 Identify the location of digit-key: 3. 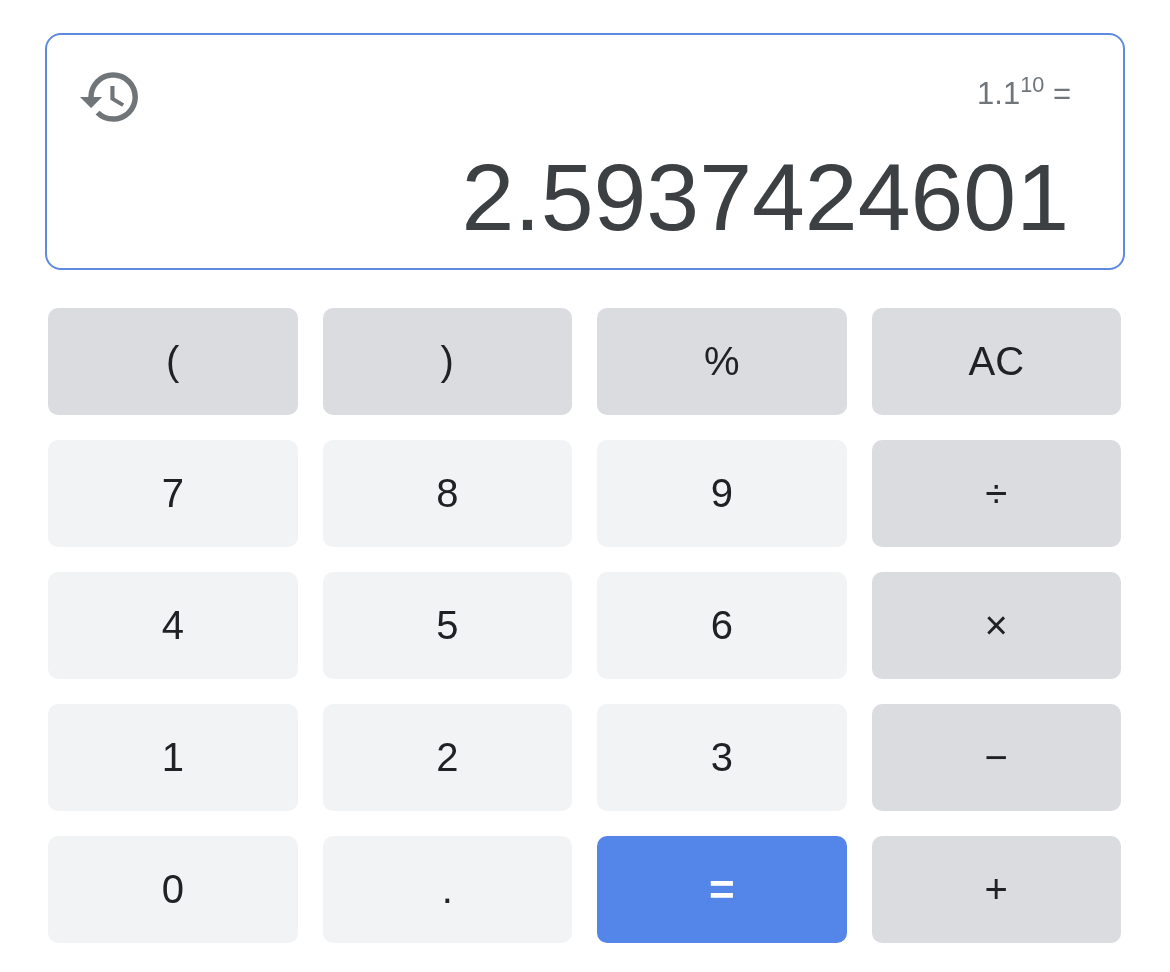
(722, 757).